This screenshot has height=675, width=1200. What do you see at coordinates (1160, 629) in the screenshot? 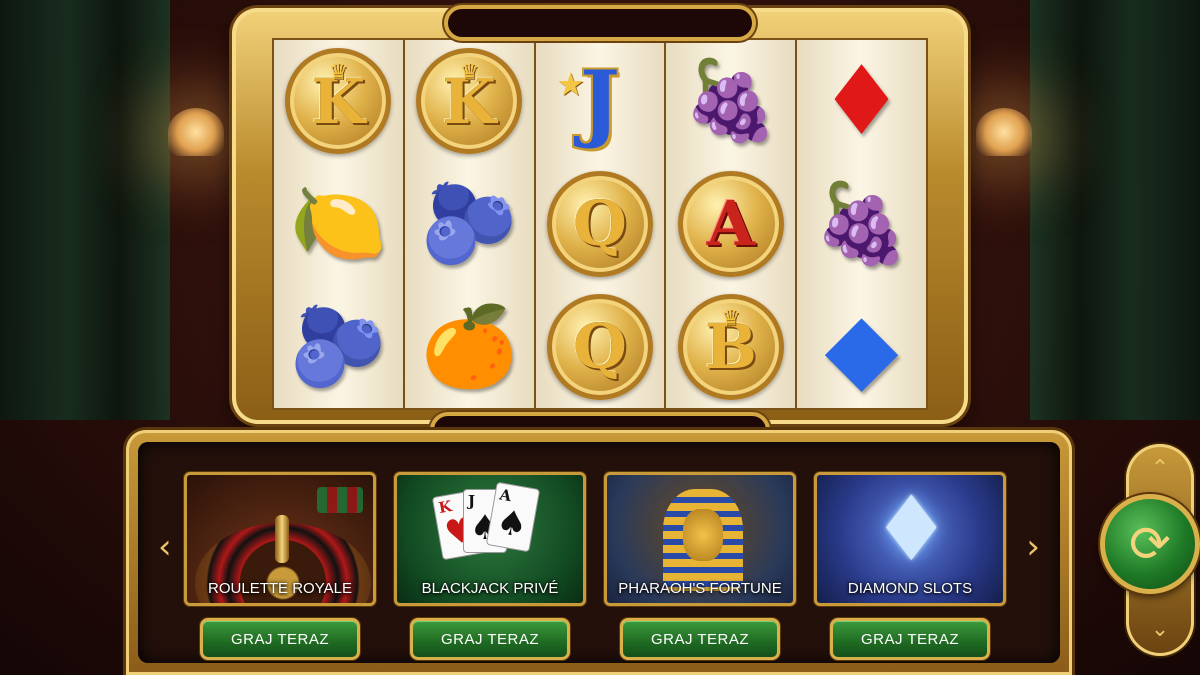
I see `scroll-down-button: ⌄` at bounding box center [1160, 629].